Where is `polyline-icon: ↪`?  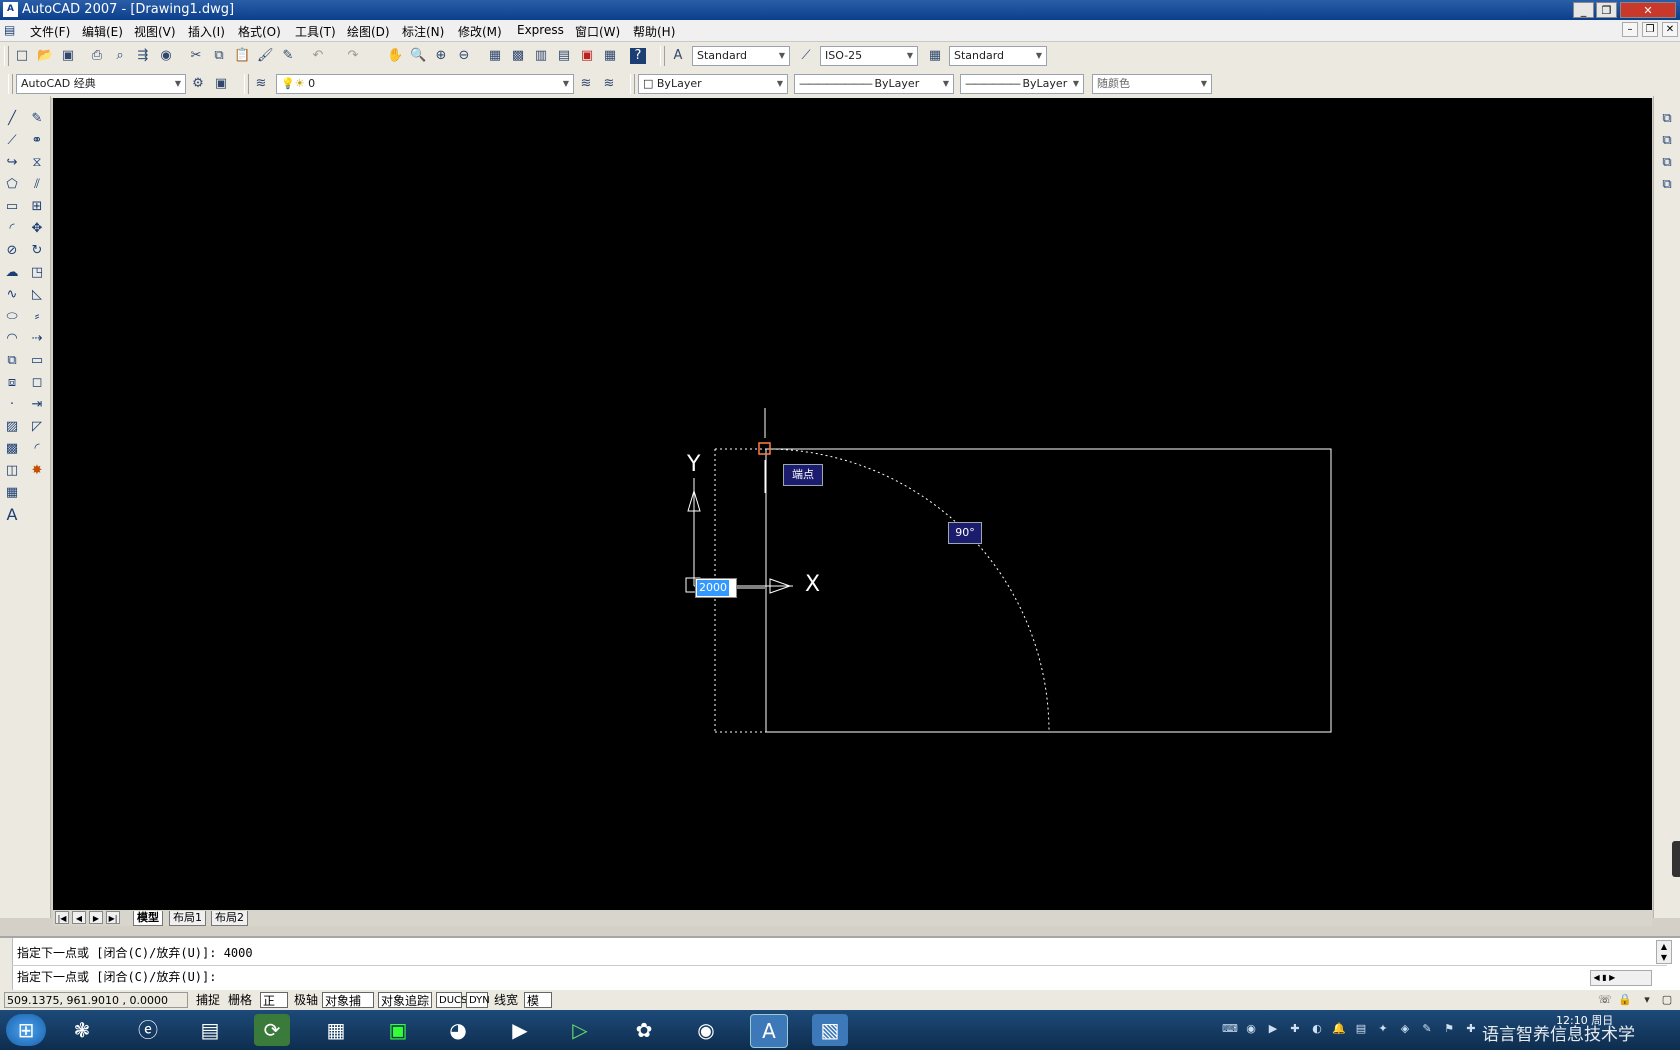 polyline-icon: ↪ is located at coordinates (12, 163).